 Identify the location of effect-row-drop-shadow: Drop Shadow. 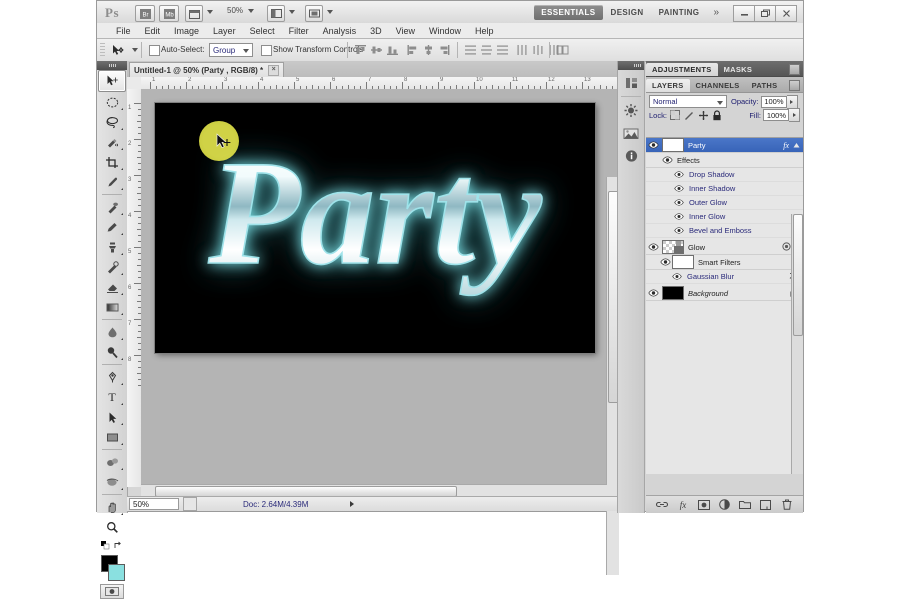
(724, 175).